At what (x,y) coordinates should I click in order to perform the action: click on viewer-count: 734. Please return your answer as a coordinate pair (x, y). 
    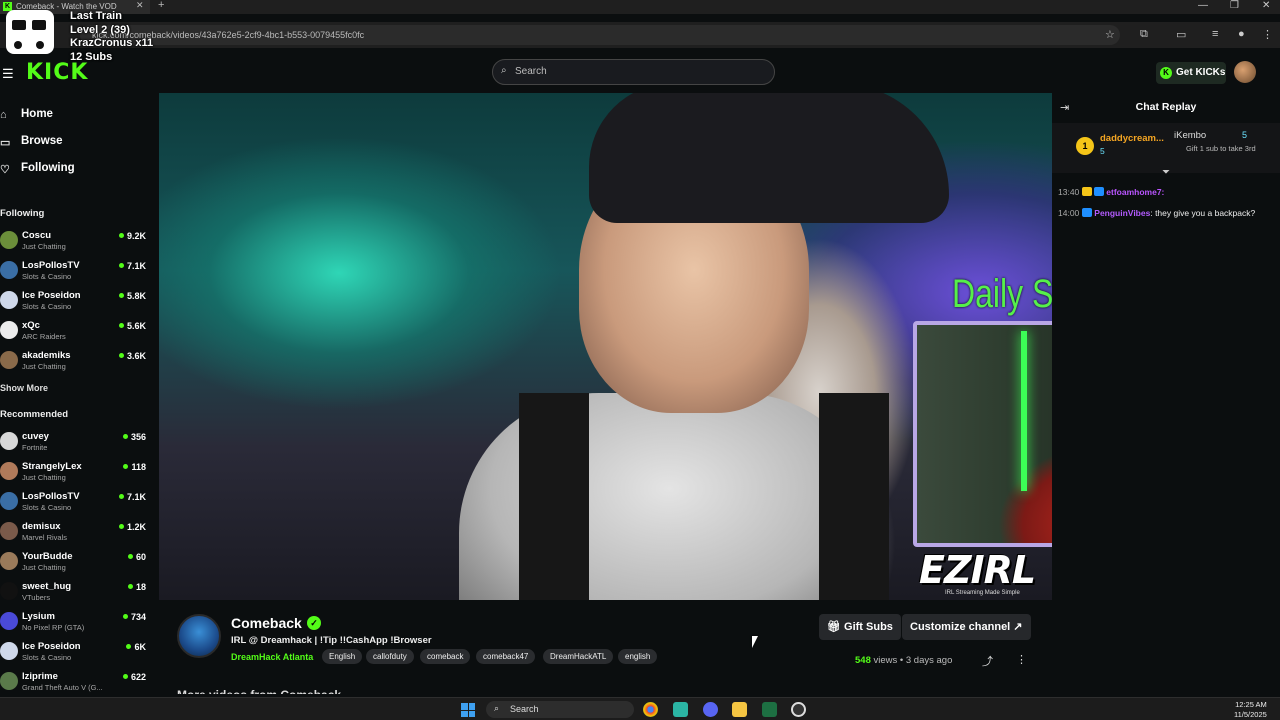
    Looking at the image, I should click on (134, 617).